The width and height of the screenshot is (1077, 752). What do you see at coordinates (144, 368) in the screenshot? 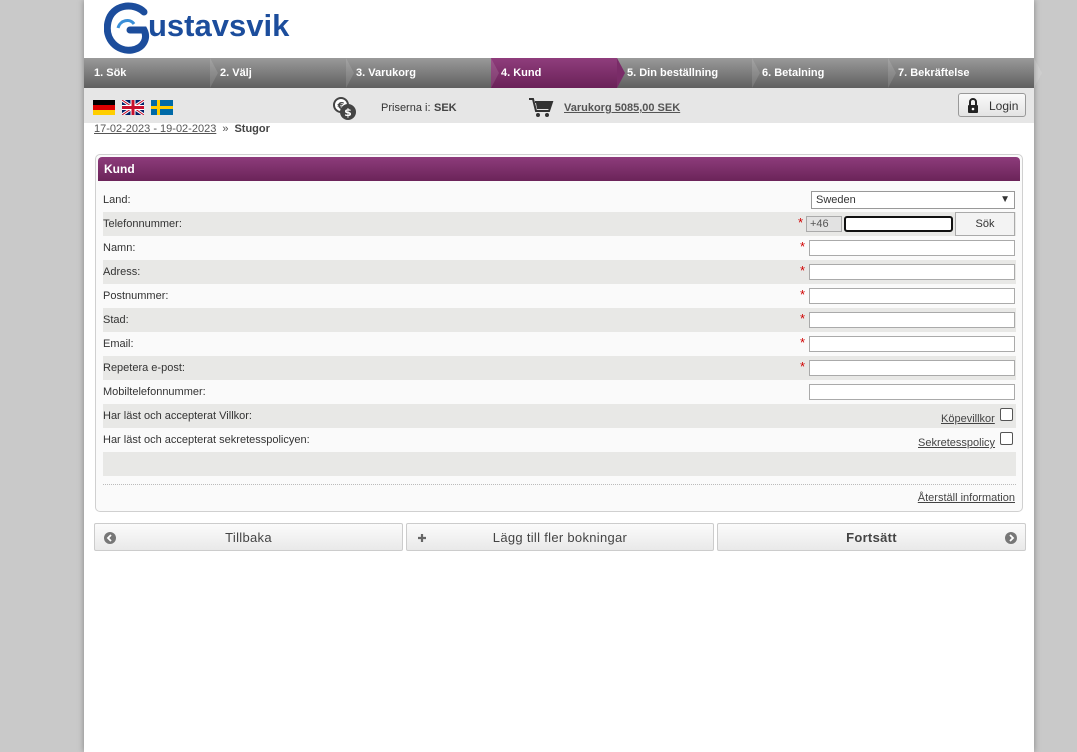
I see `email-repeat-label: Repetera e-post:` at bounding box center [144, 368].